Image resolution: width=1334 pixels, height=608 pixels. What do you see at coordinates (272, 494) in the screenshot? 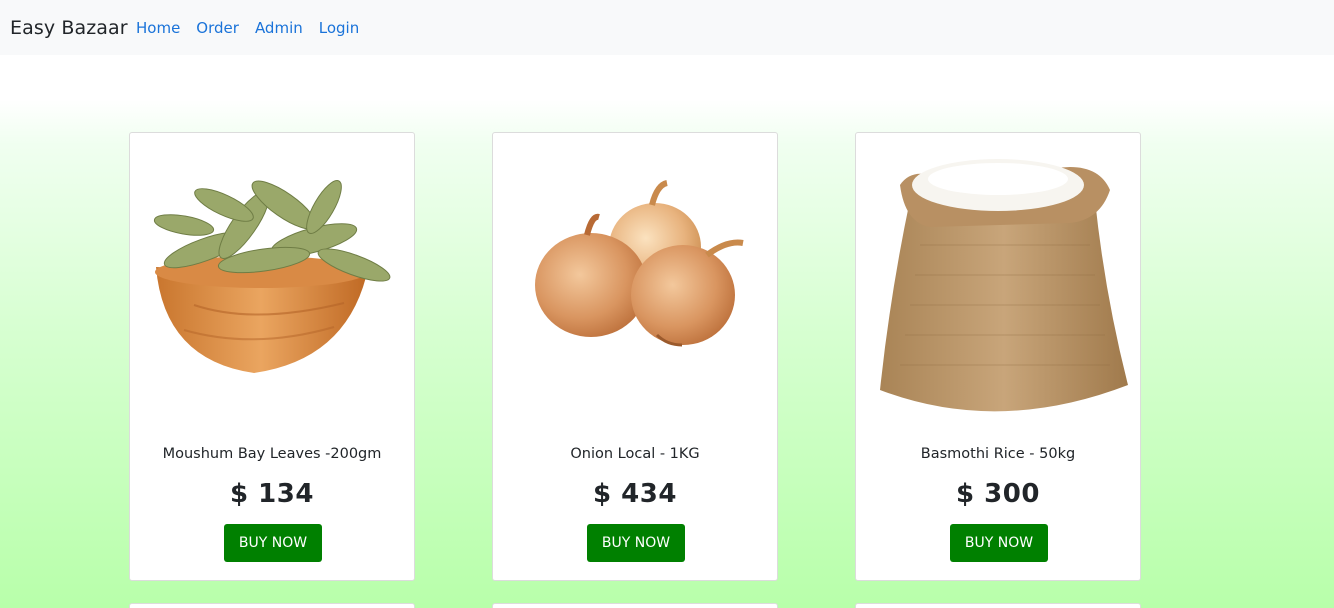
I see `product-price: $ 134` at bounding box center [272, 494].